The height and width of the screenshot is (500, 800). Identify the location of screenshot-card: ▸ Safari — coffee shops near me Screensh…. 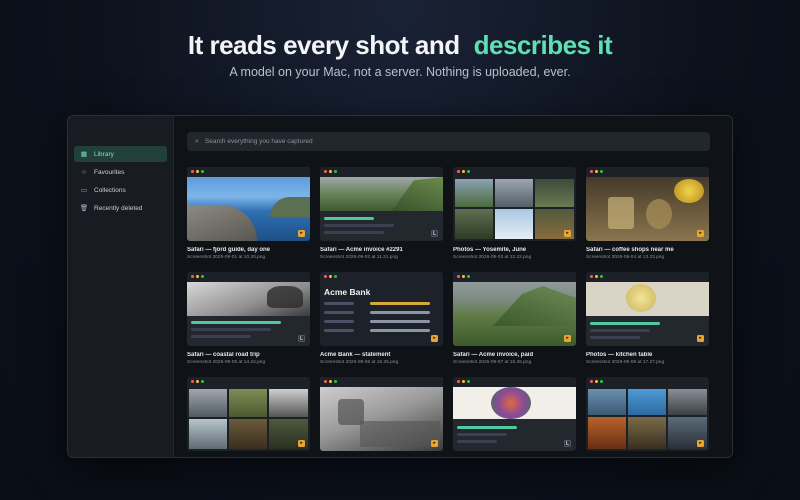
(647, 213).